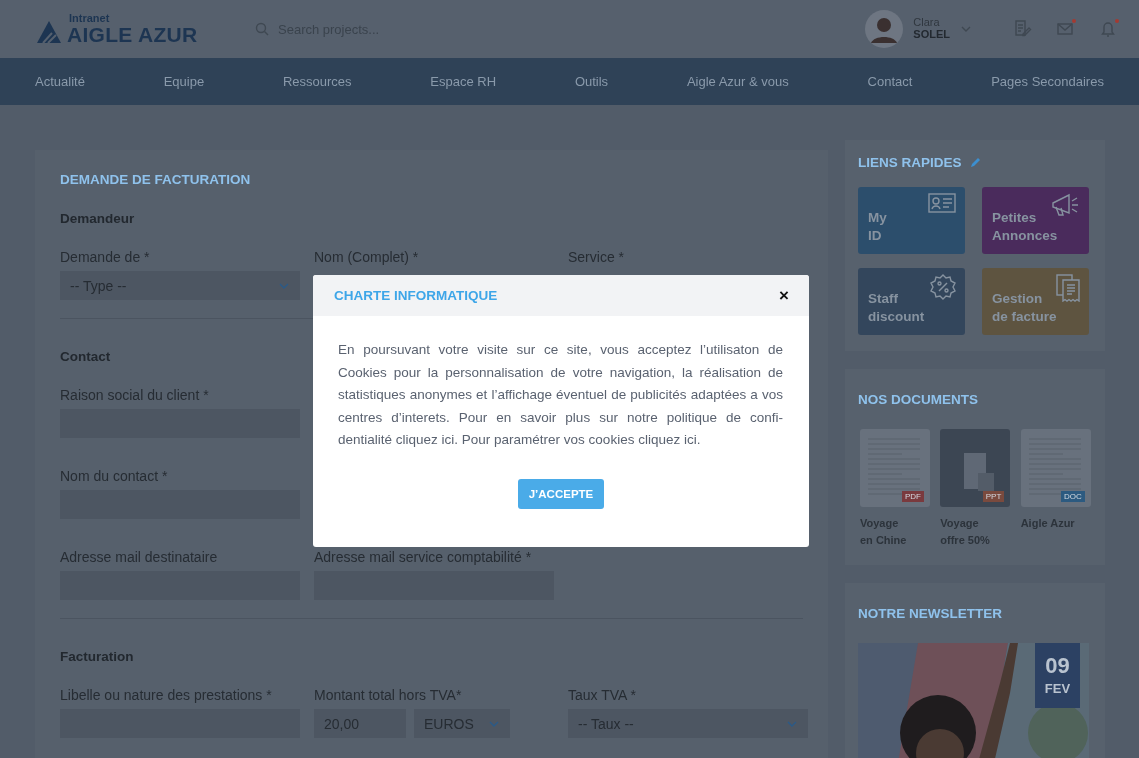  I want to click on nav-link: Equipe, so click(184, 81).